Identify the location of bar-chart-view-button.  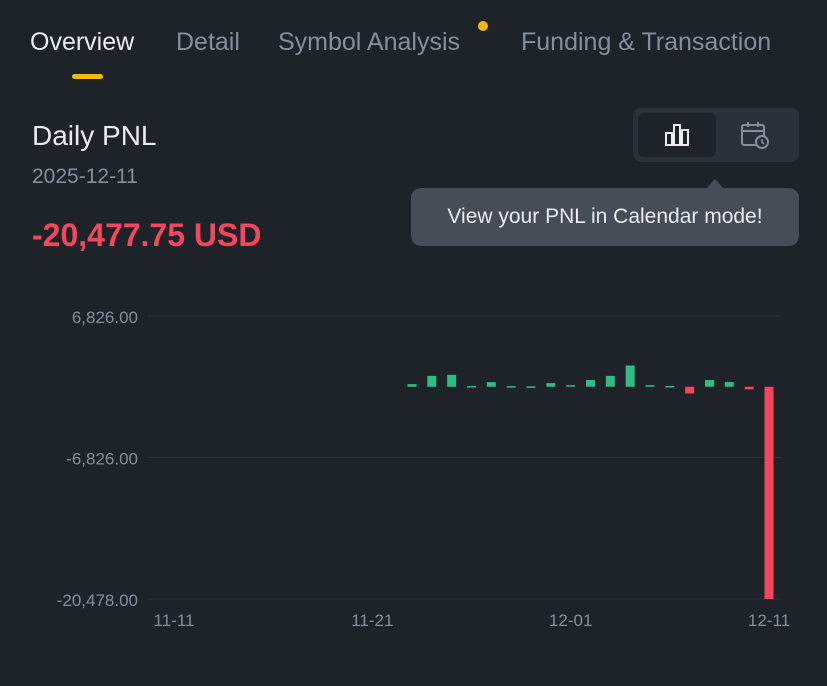
(677, 135).